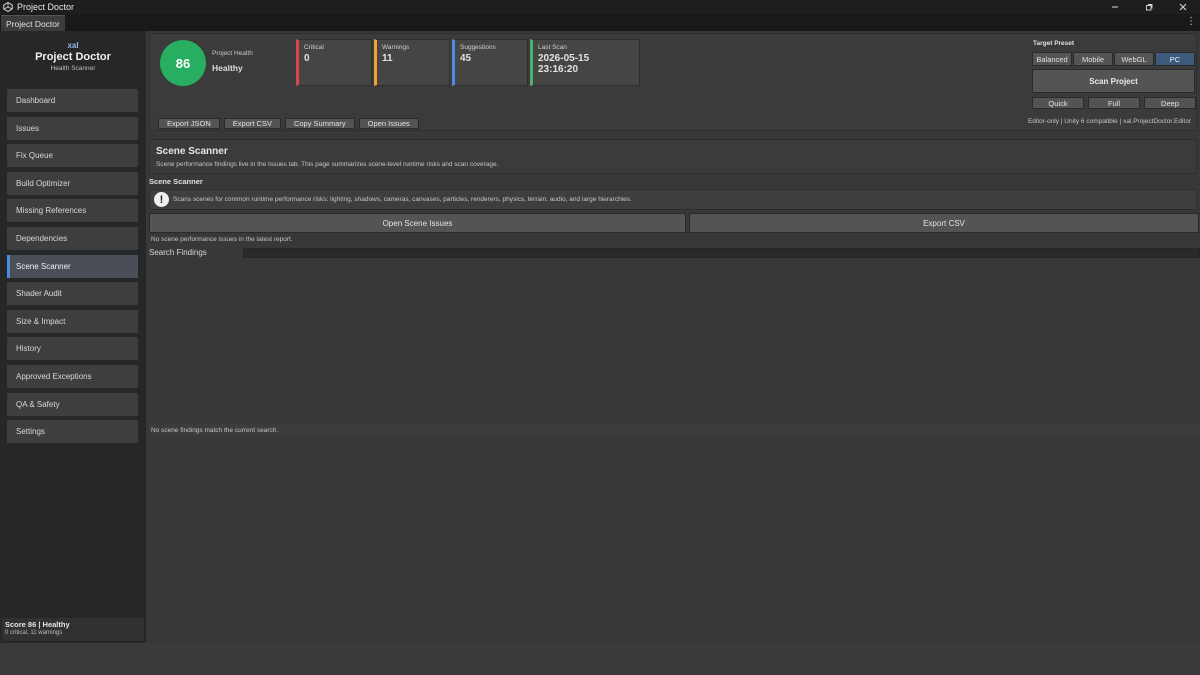  Describe the element at coordinates (552, 47) in the screenshot. I see `stat-label: Last Scan` at that location.